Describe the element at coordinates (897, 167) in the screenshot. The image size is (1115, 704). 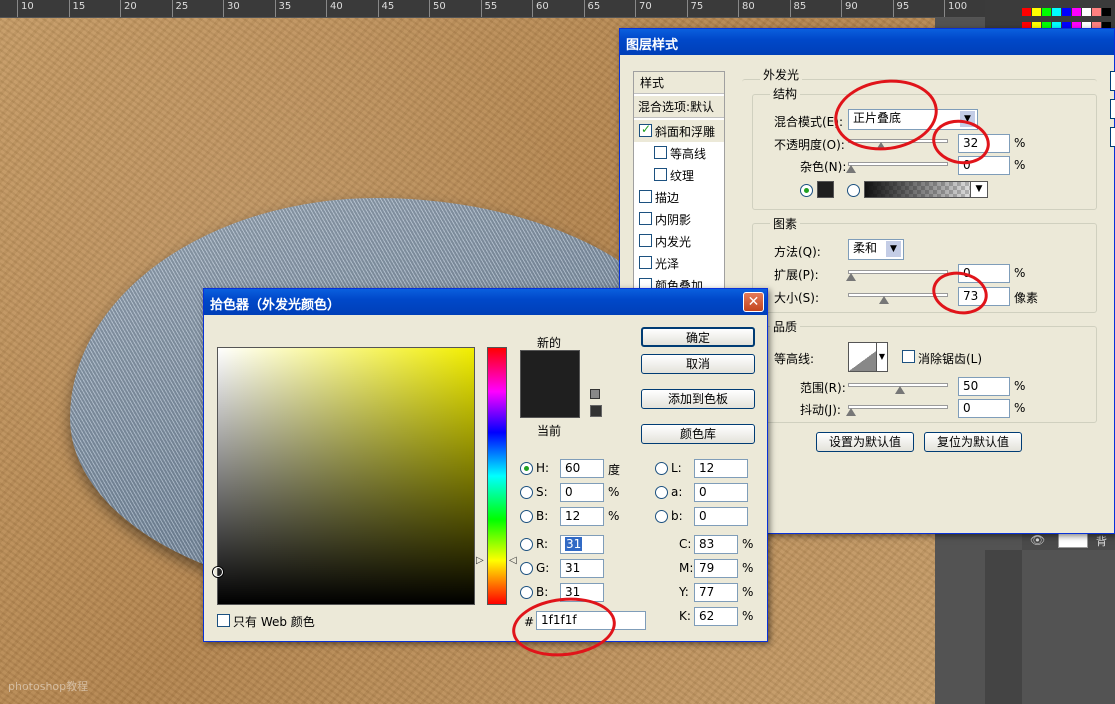
I see `noise-slider` at that location.